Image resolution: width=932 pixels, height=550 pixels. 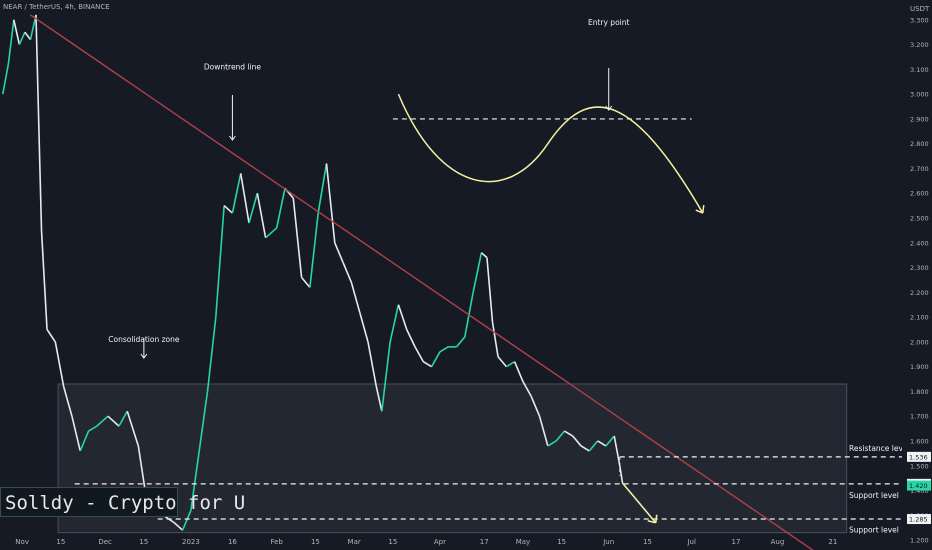 What do you see at coordinates (232, 118) in the screenshot?
I see `downtrend-arrow` at bounding box center [232, 118].